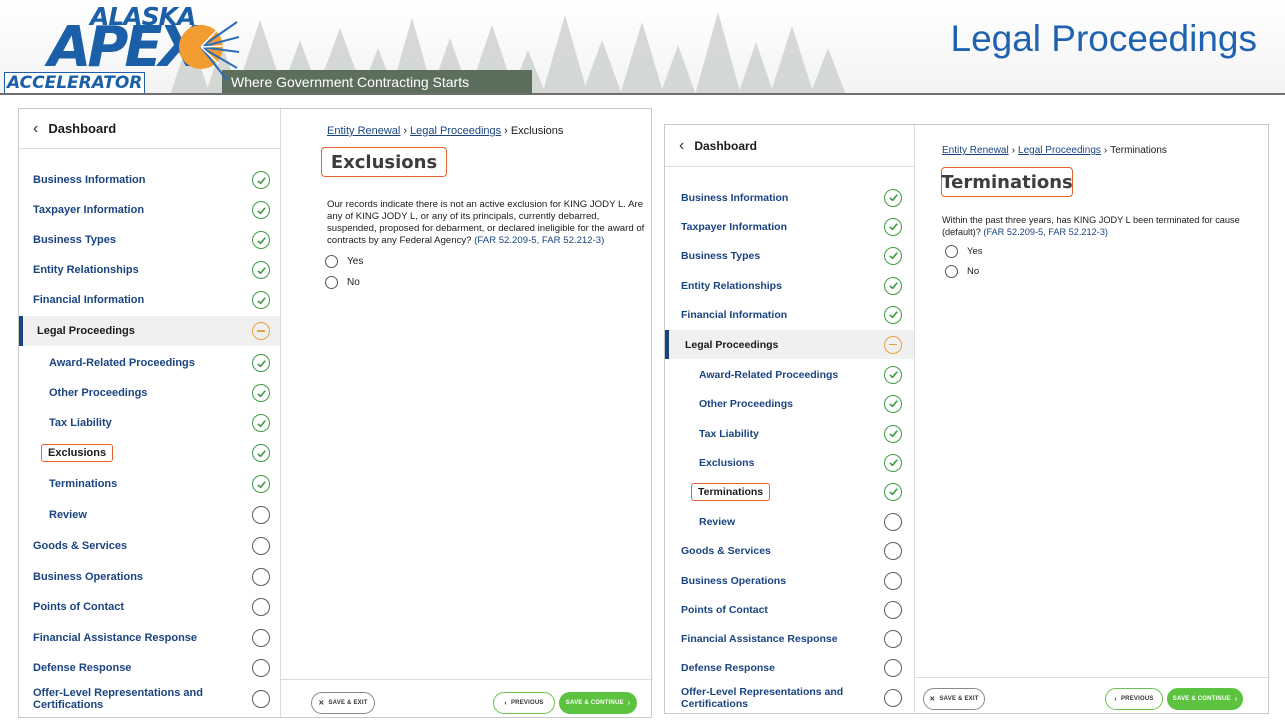 Image resolution: width=1285 pixels, height=721 pixels. What do you see at coordinates (77, 453) in the screenshot?
I see `sidebar-item-label-highlighted: Exclusions` at bounding box center [77, 453].